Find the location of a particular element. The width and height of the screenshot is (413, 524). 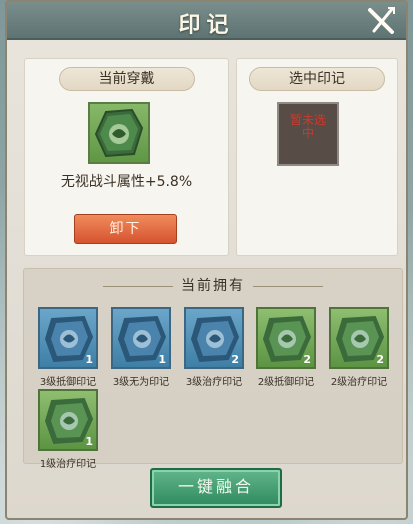

mark-gem-icon is located at coordinates (119, 133).